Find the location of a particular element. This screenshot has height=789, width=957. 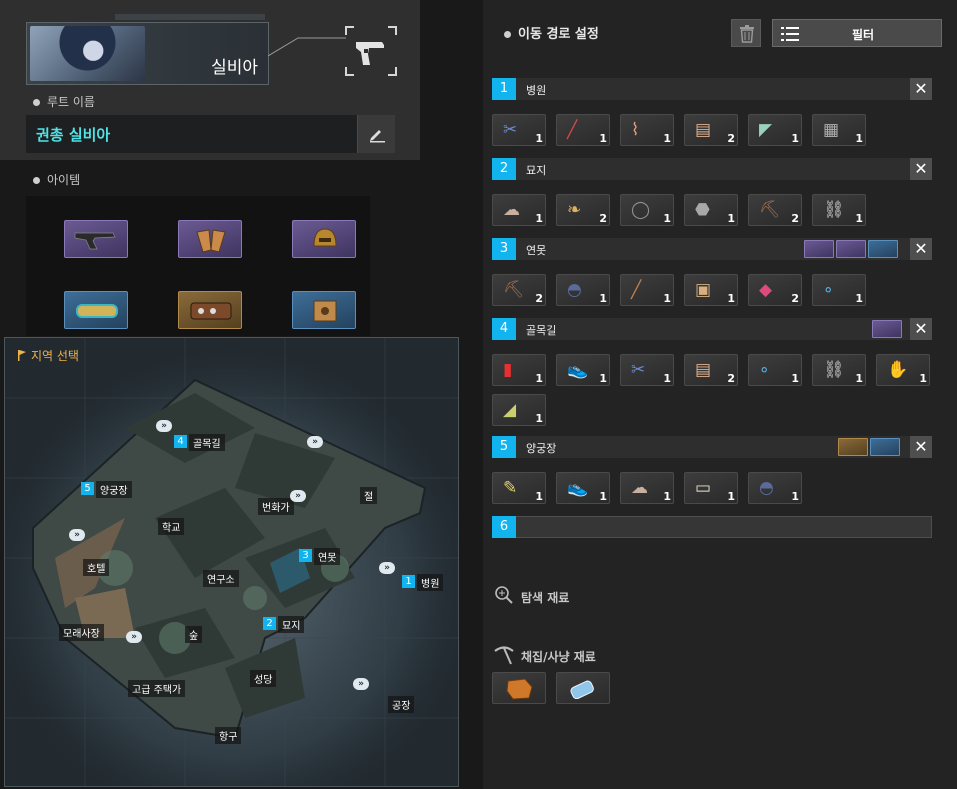

route-item-slot: ▦ 1 is located at coordinates (839, 130).